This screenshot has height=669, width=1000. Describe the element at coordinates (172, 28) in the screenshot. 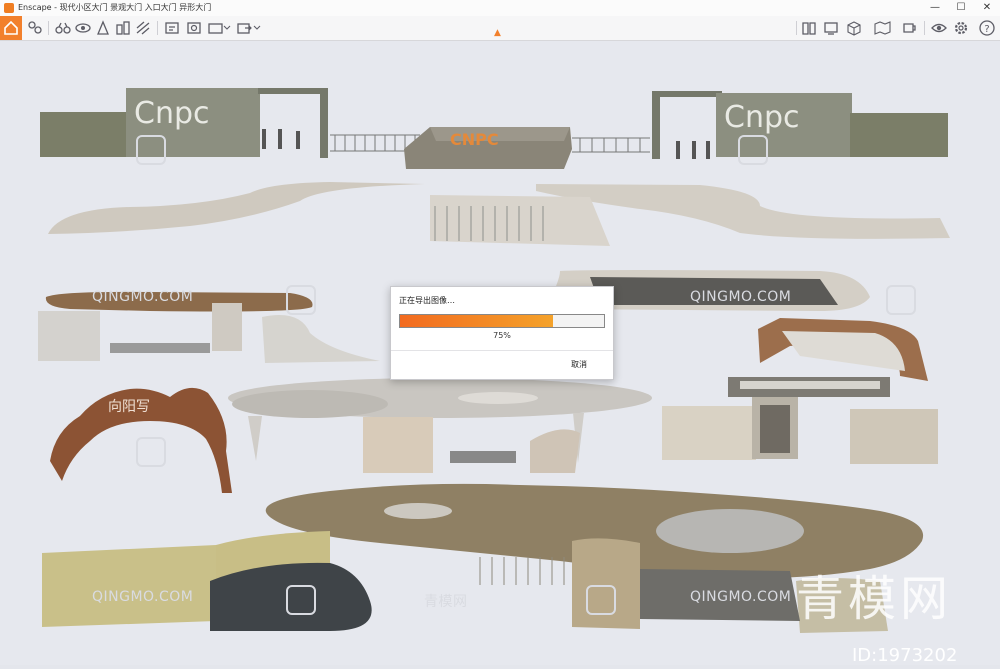

I see `render-image-icon` at that location.